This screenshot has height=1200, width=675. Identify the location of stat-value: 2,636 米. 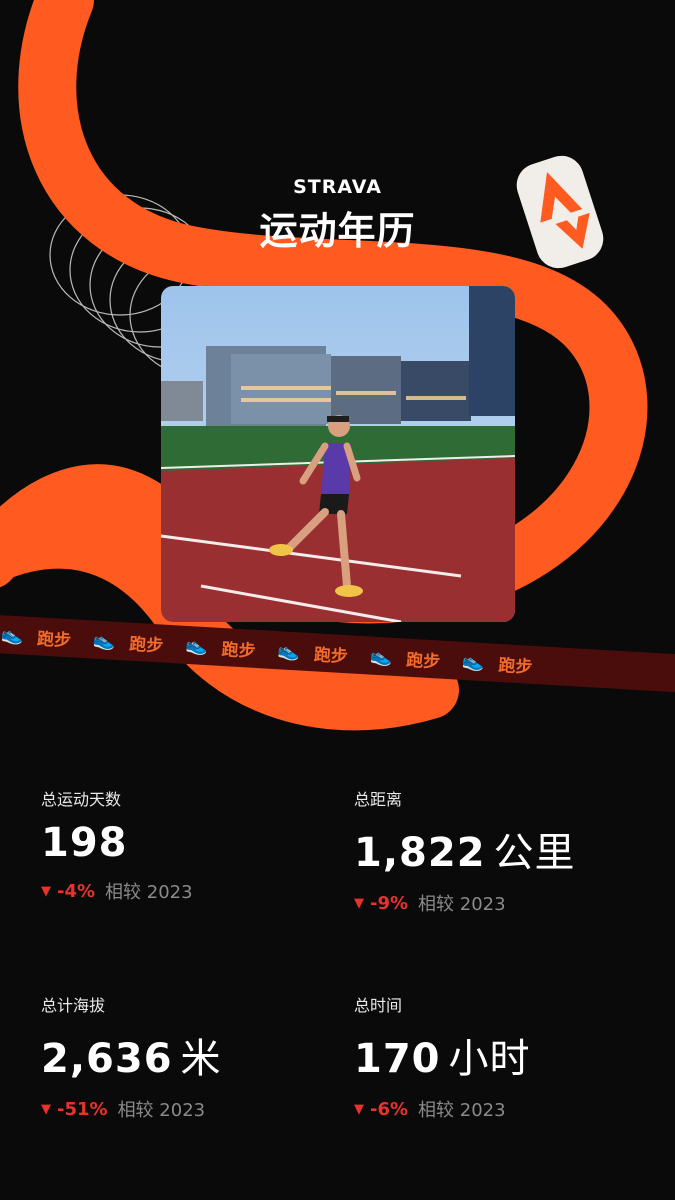
(131, 1055).